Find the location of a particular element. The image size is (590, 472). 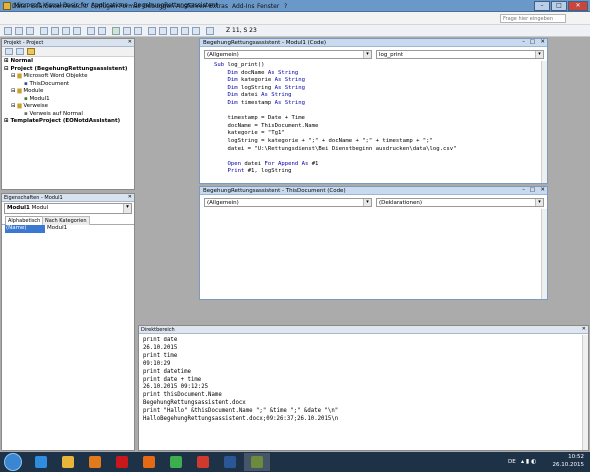

immediate-line: print date + time is located at coordinates (172, 379).